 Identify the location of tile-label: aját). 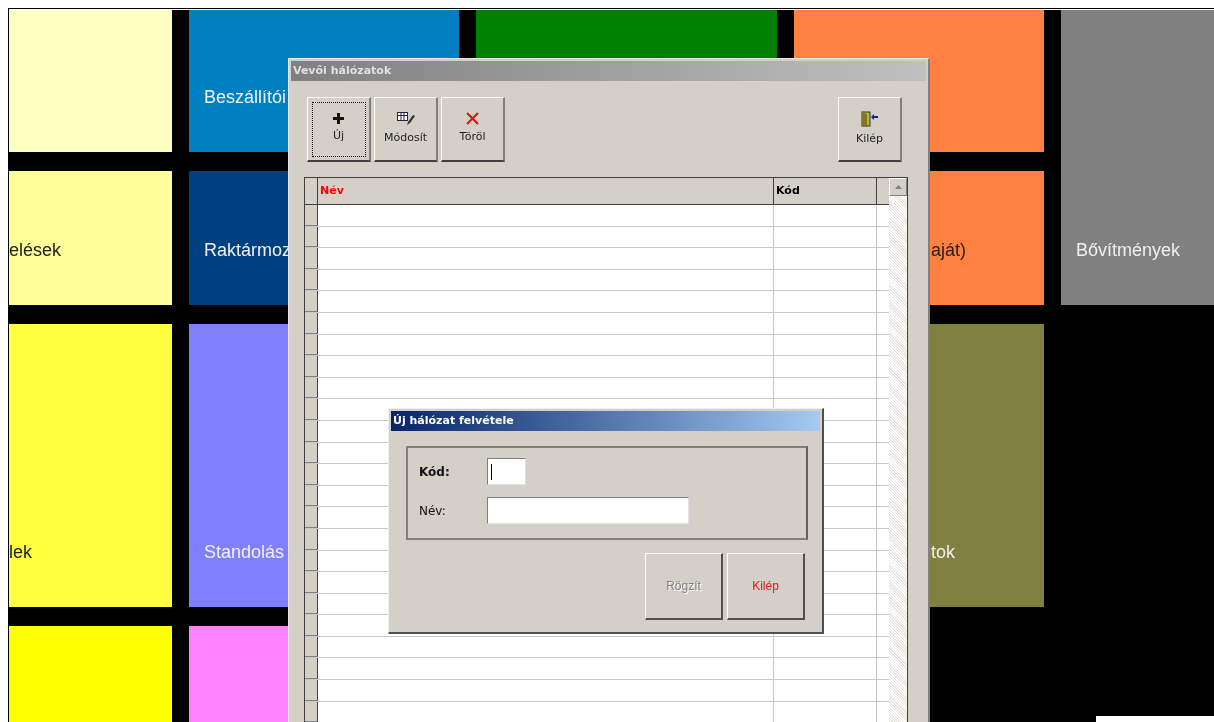
(948, 250).